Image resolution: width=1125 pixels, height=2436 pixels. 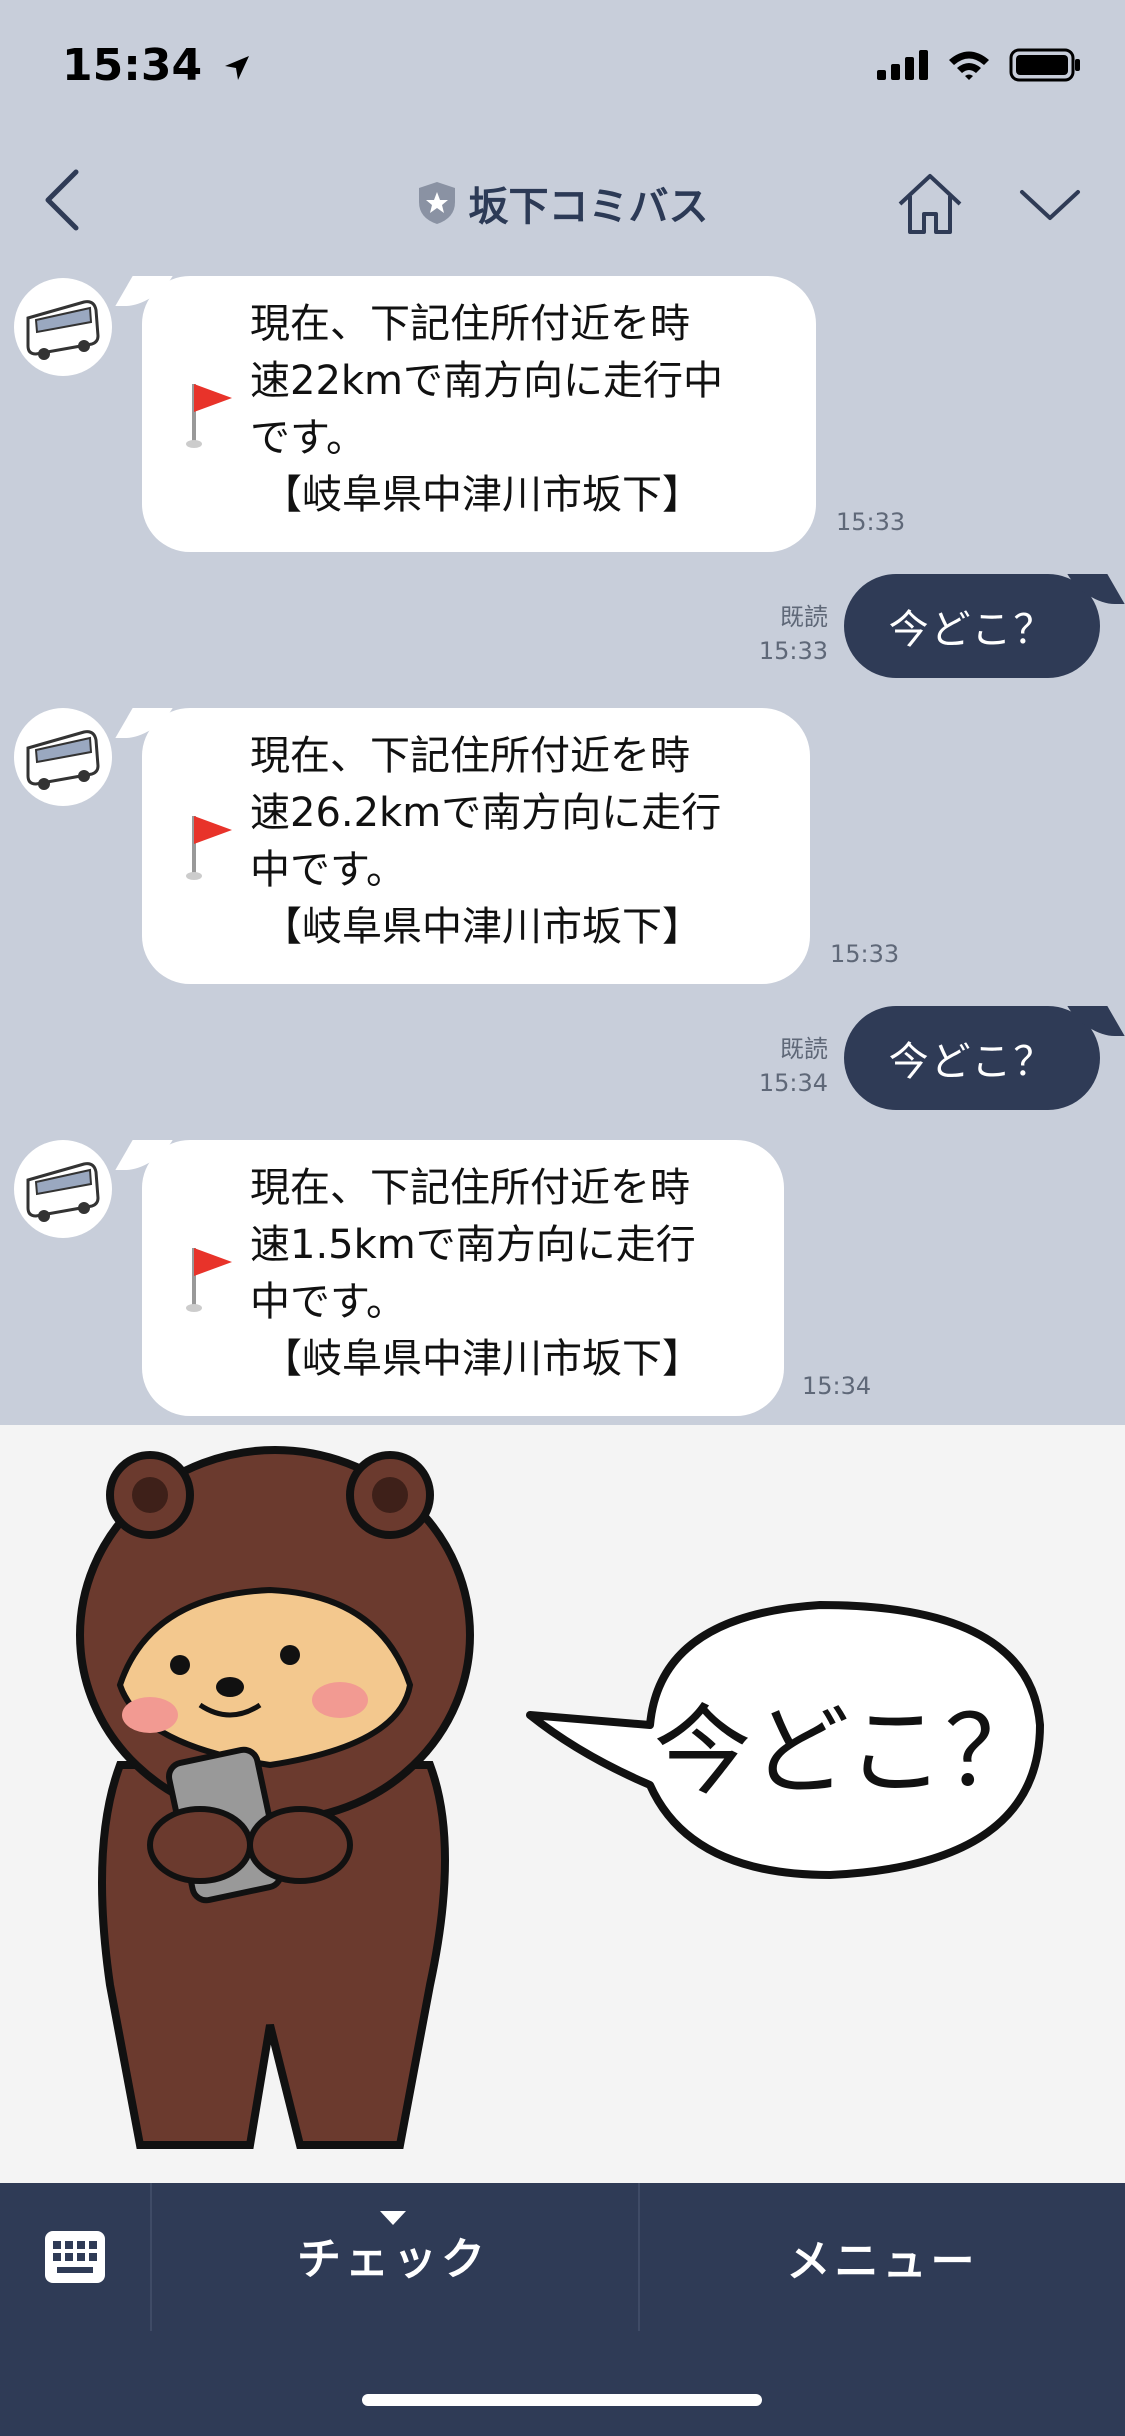 I want to click on menu-tab-label: メニュー, so click(x=882, y=2261).